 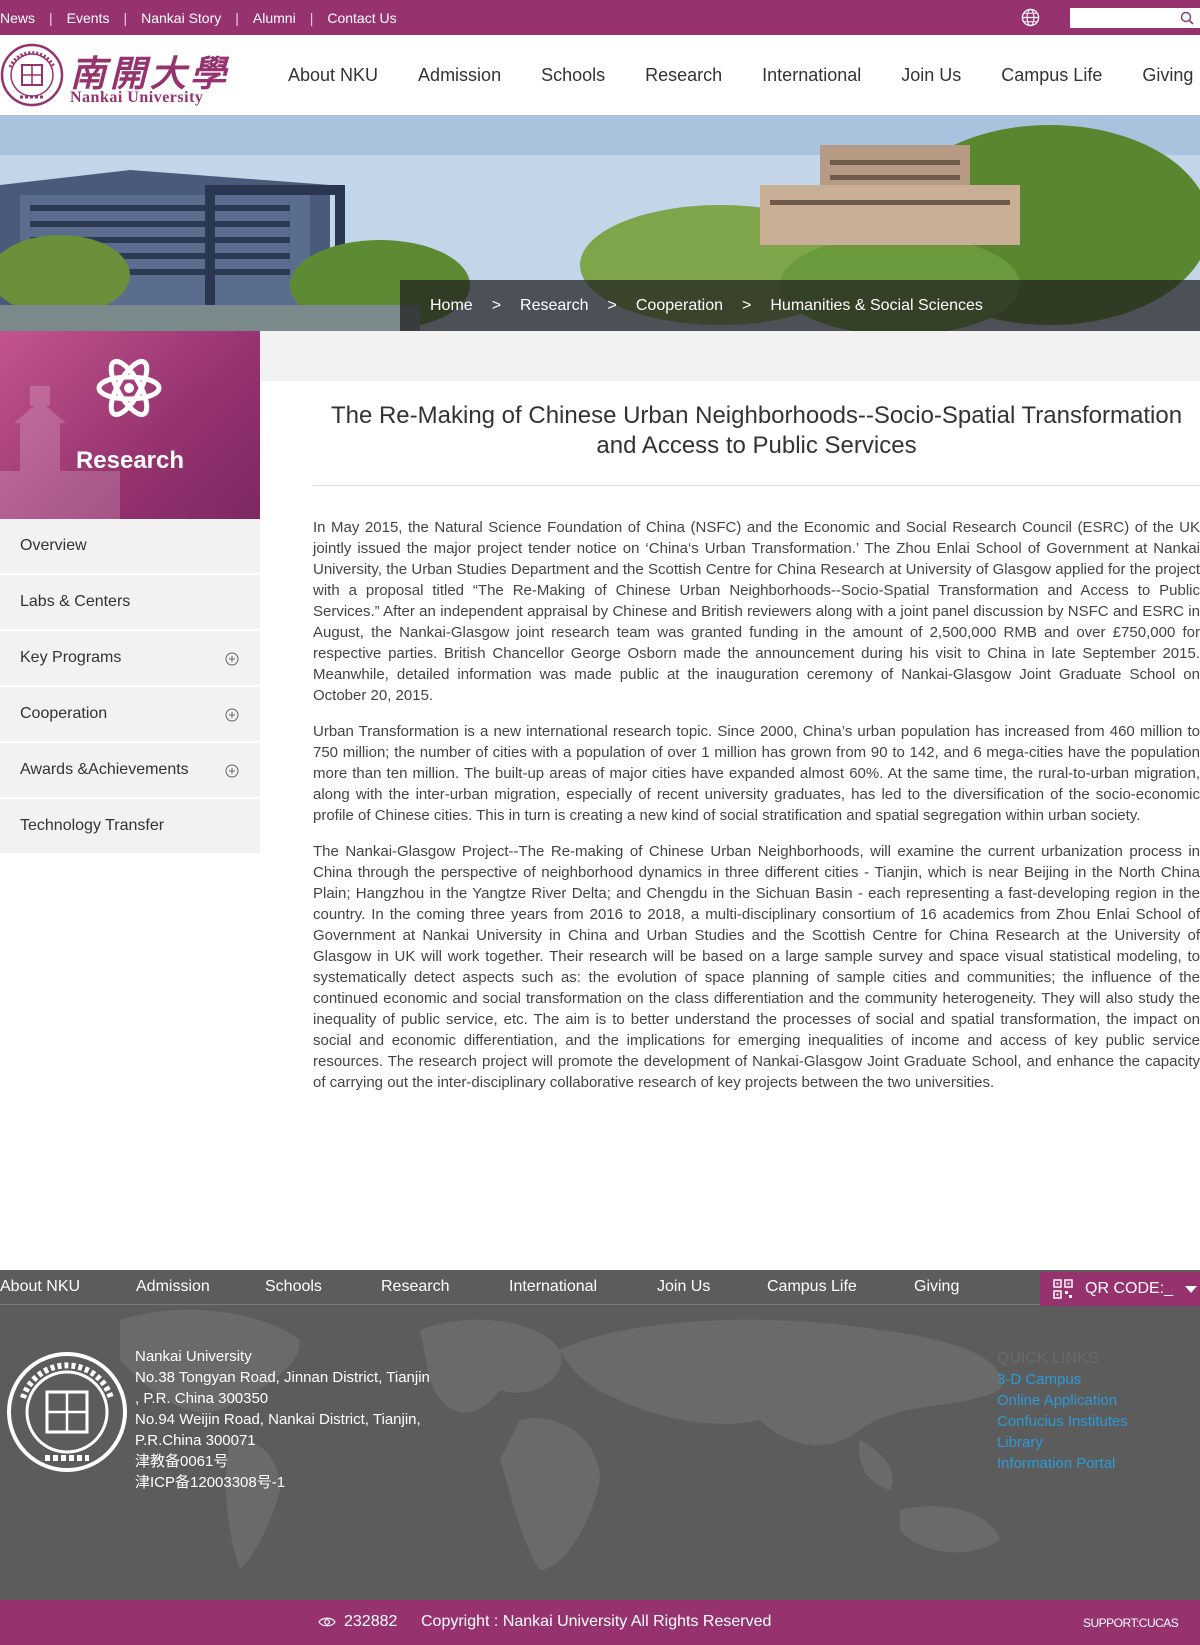 I want to click on title-divider, so click(x=756, y=485).